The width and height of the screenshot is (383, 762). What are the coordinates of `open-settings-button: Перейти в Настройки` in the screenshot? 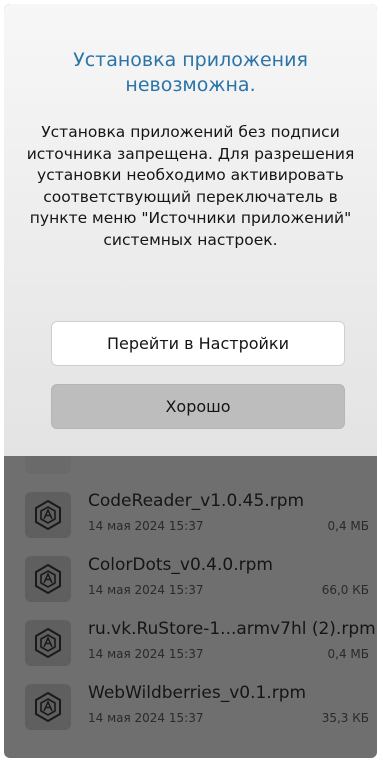 It's located at (198, 343).